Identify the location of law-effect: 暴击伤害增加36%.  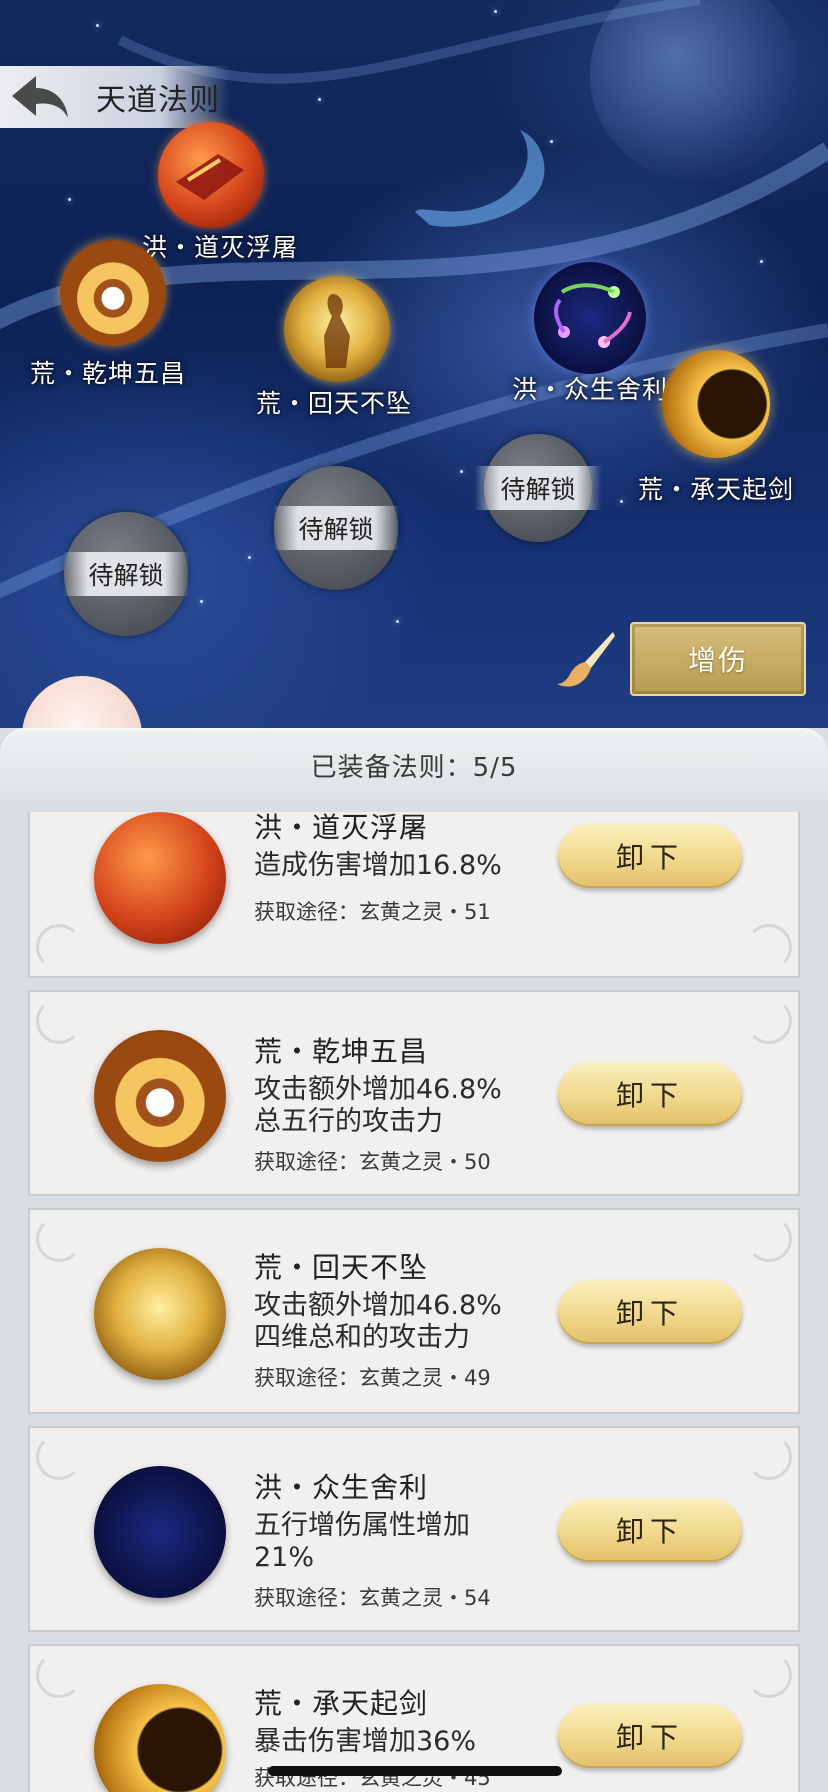
(365, 1741).